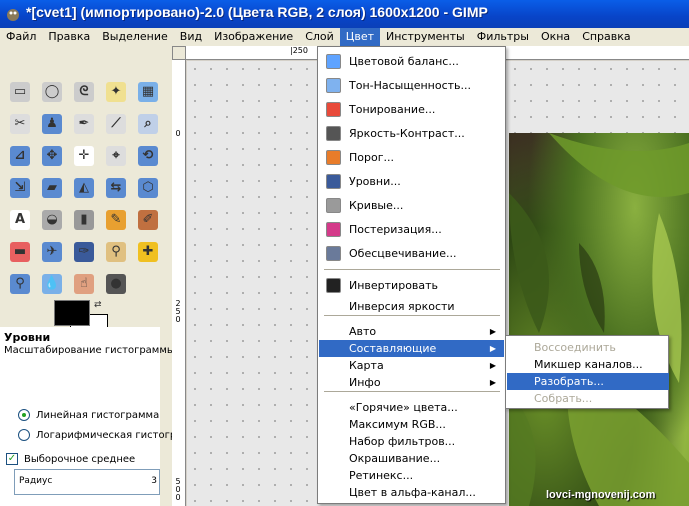 The height and width of the screenshot is (506, 689). I want to click on menu-3: Вид, so click(191, 37).